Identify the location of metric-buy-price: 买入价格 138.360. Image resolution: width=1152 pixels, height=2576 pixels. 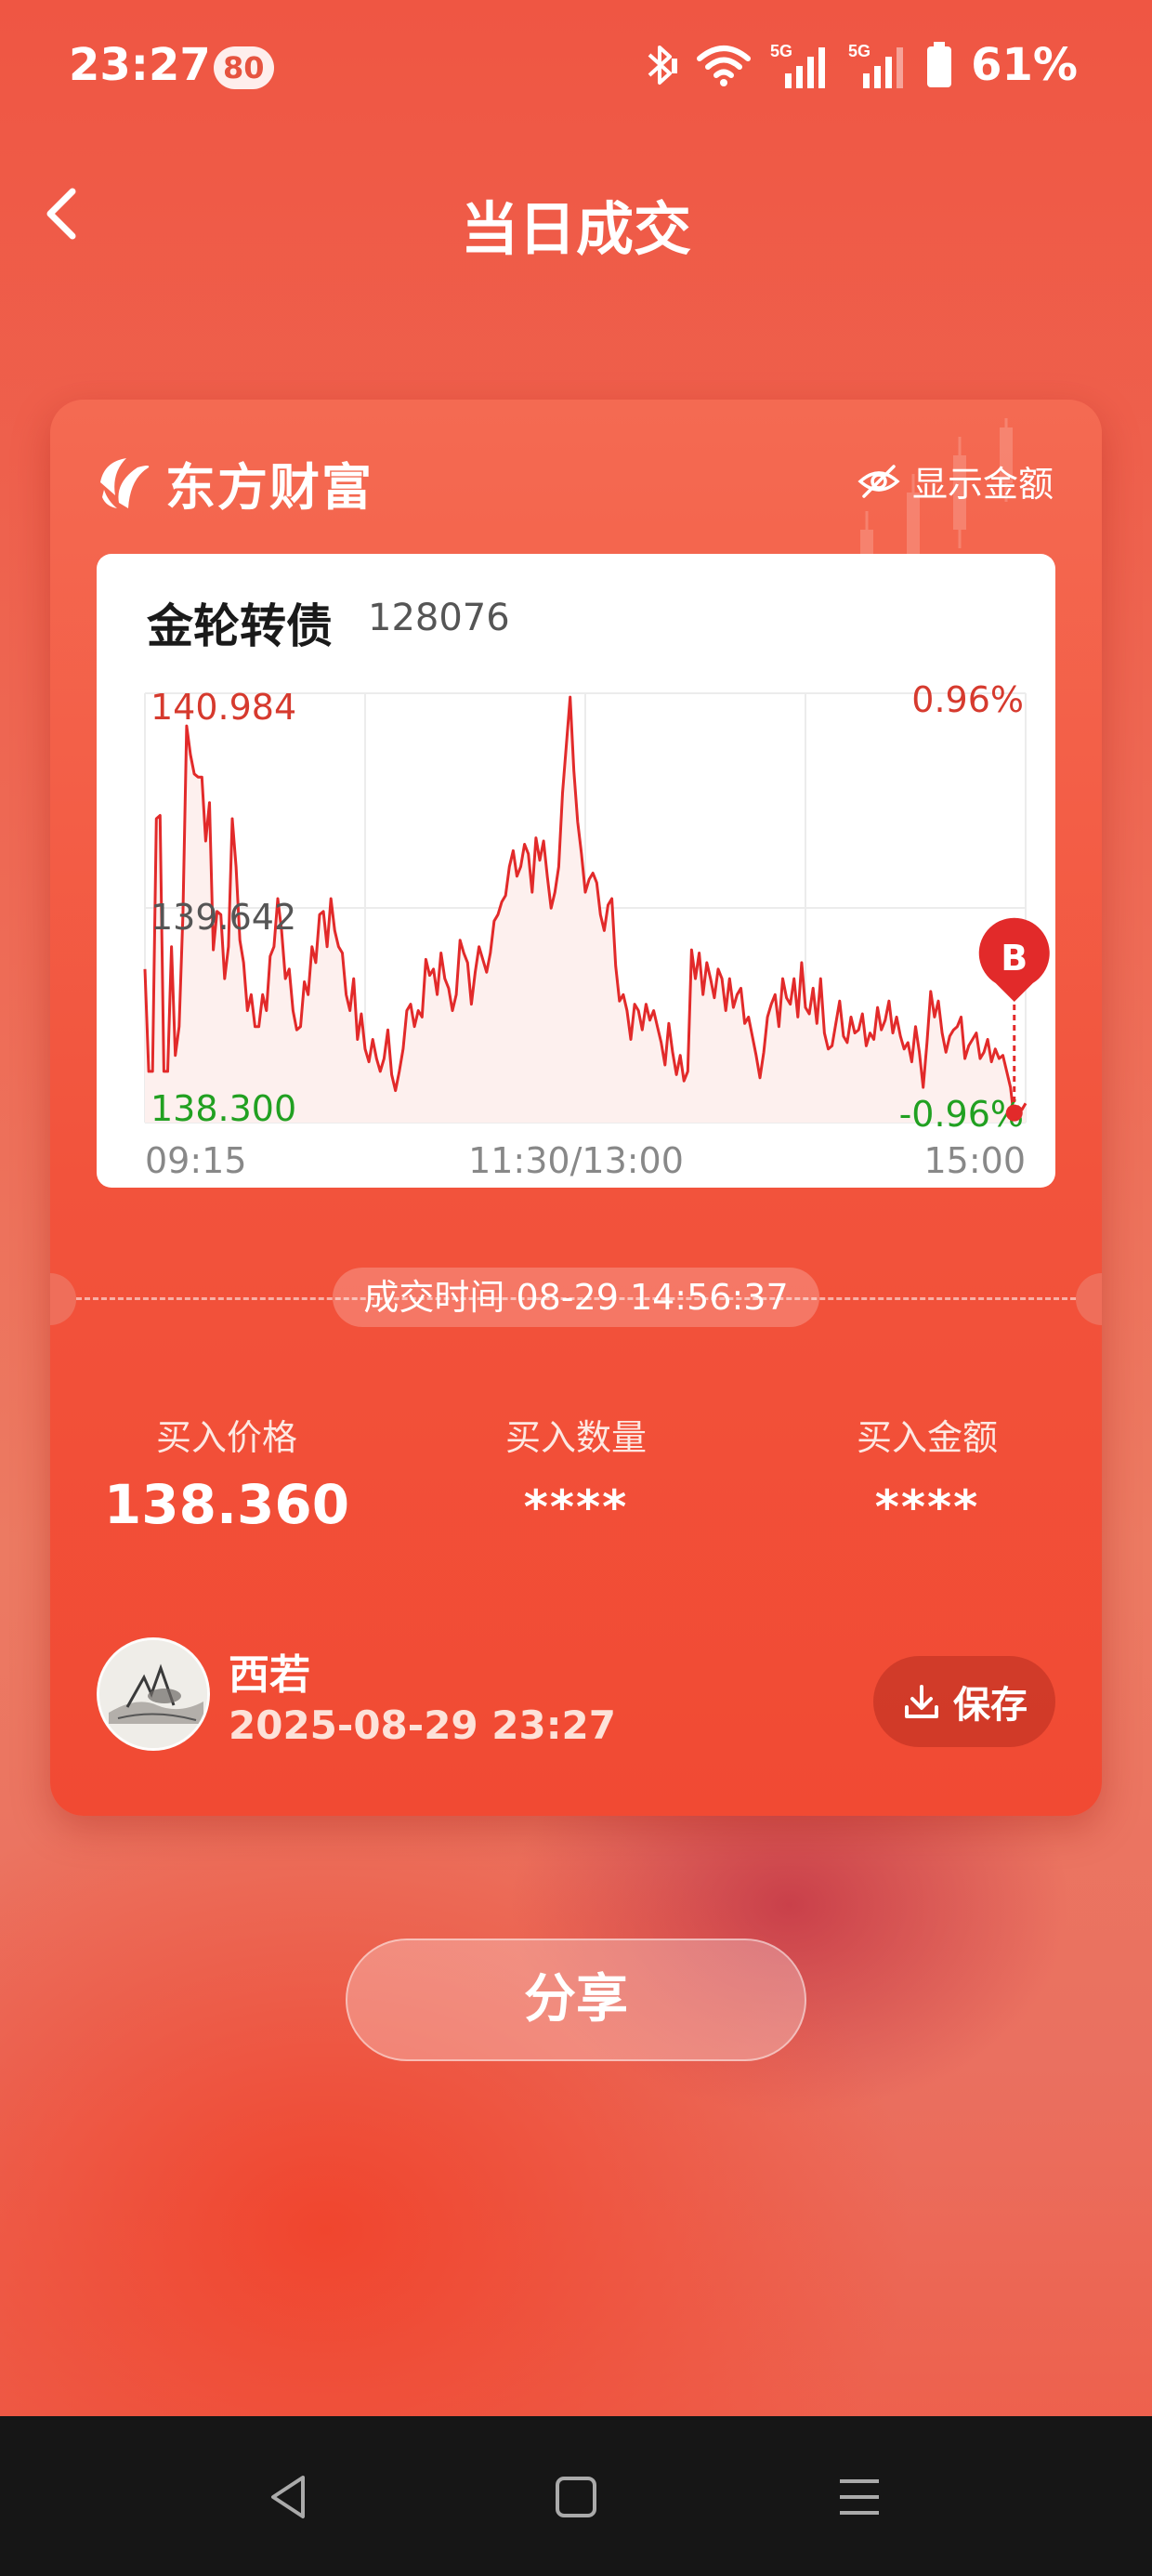
(226, 1472).